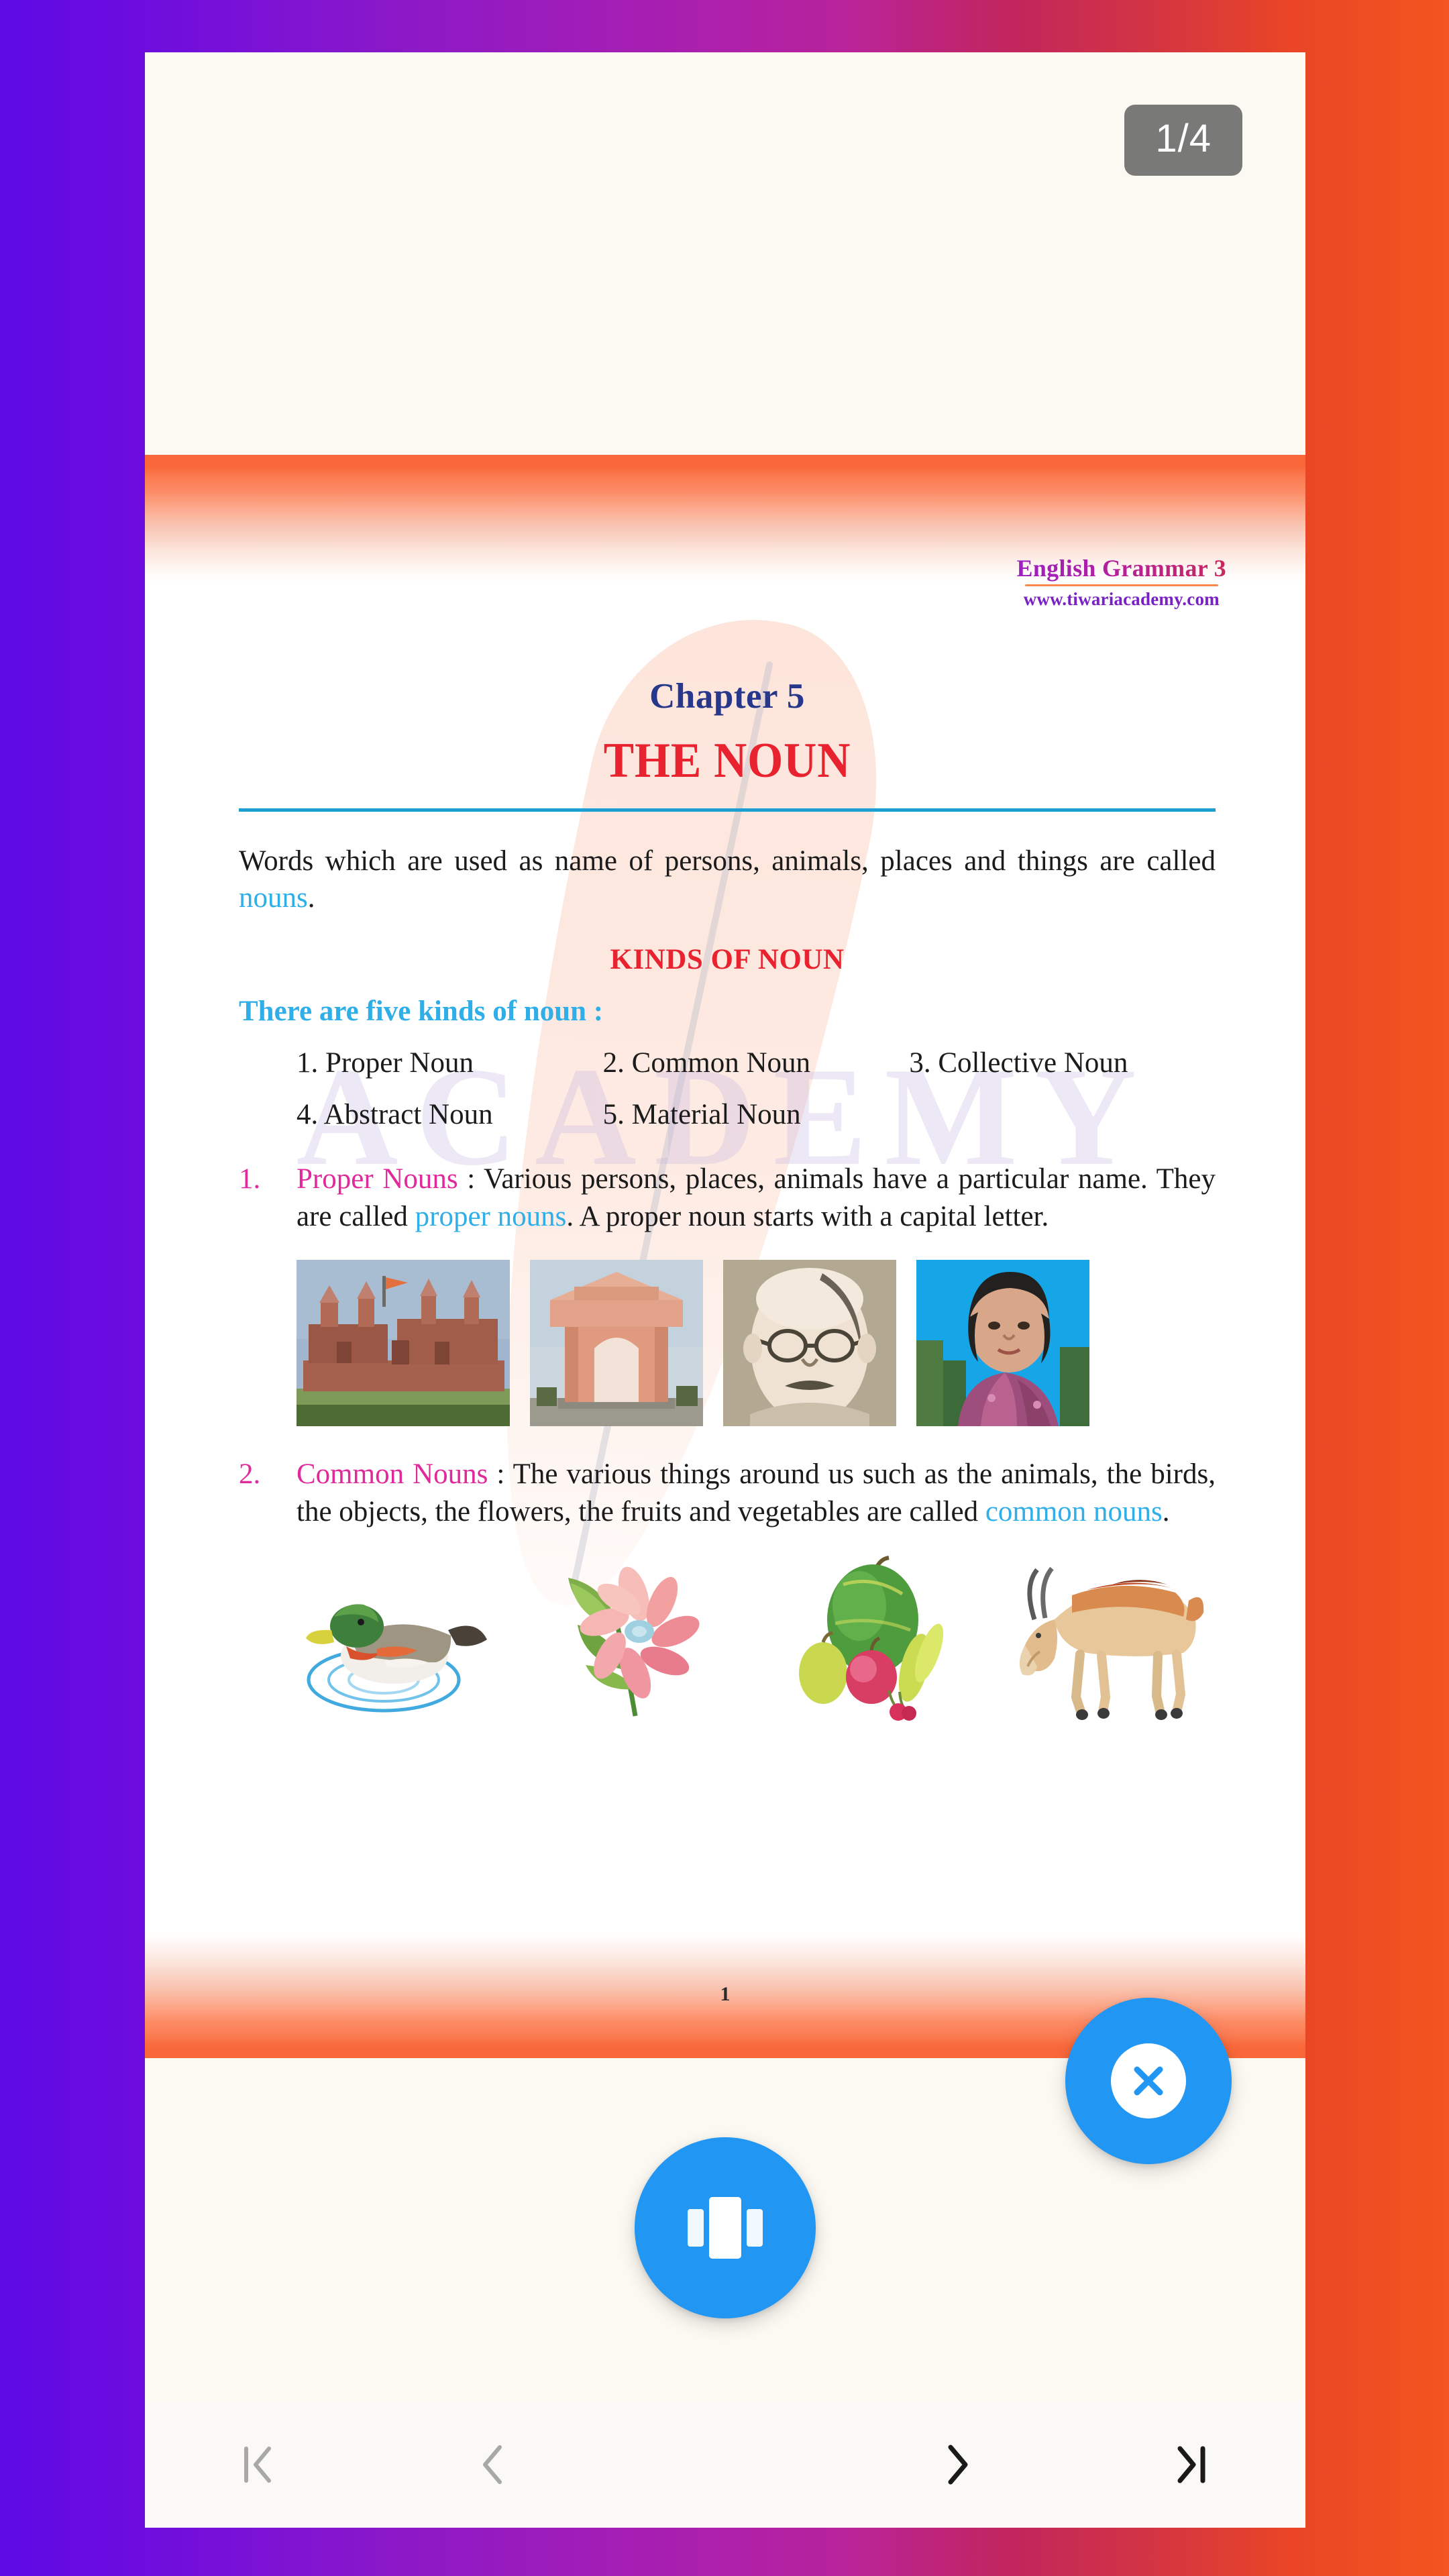 Image resolution: width=1449 pixels, height=2576 pixels. Describe the element at coordinates (725, 1994) in the screenshot. I see `page-number: 1` at that location.